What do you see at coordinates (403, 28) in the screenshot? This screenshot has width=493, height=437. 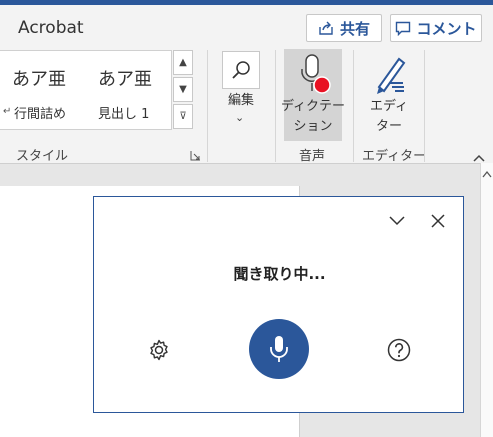 I see `comment-icon` at bounding box center [403, 28].